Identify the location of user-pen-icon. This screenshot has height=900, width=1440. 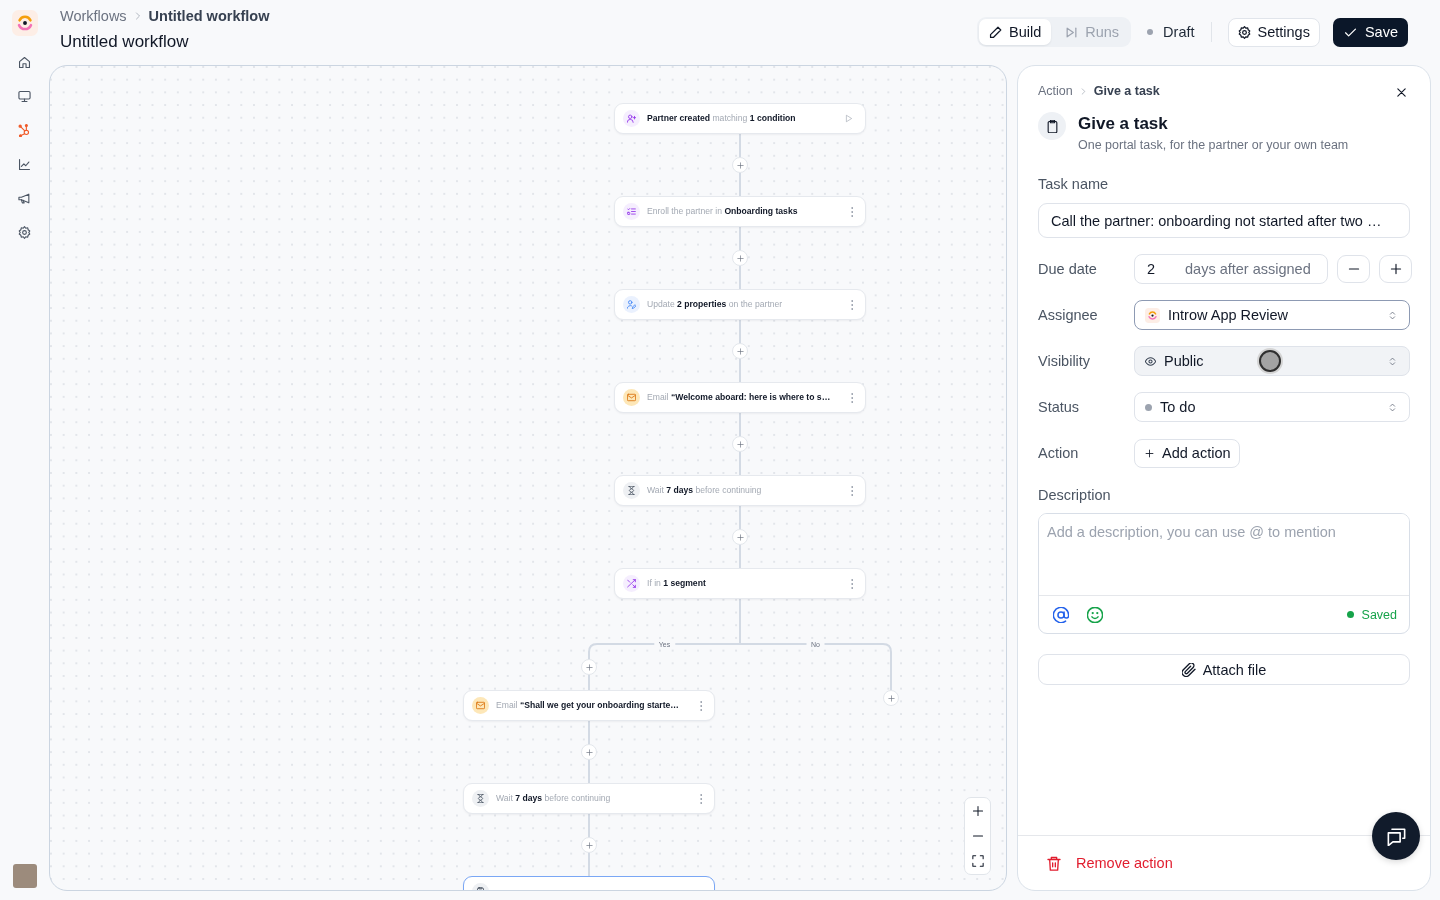
(631, 304).